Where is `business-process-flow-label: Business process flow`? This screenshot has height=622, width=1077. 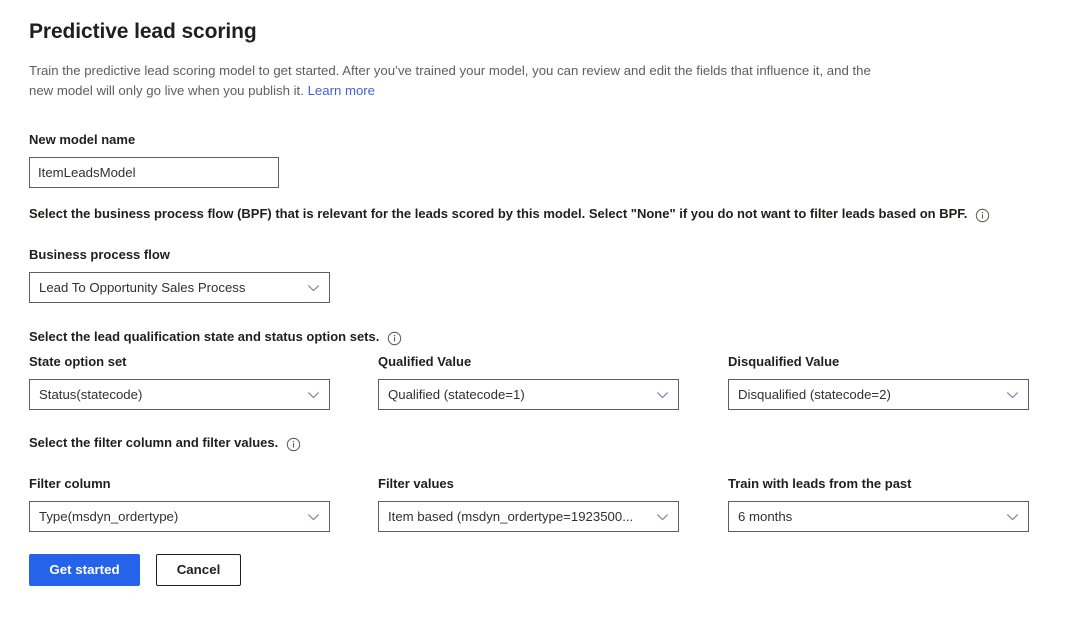
business-process-flow-label: Business process flow is located at coordinates (99, 254).